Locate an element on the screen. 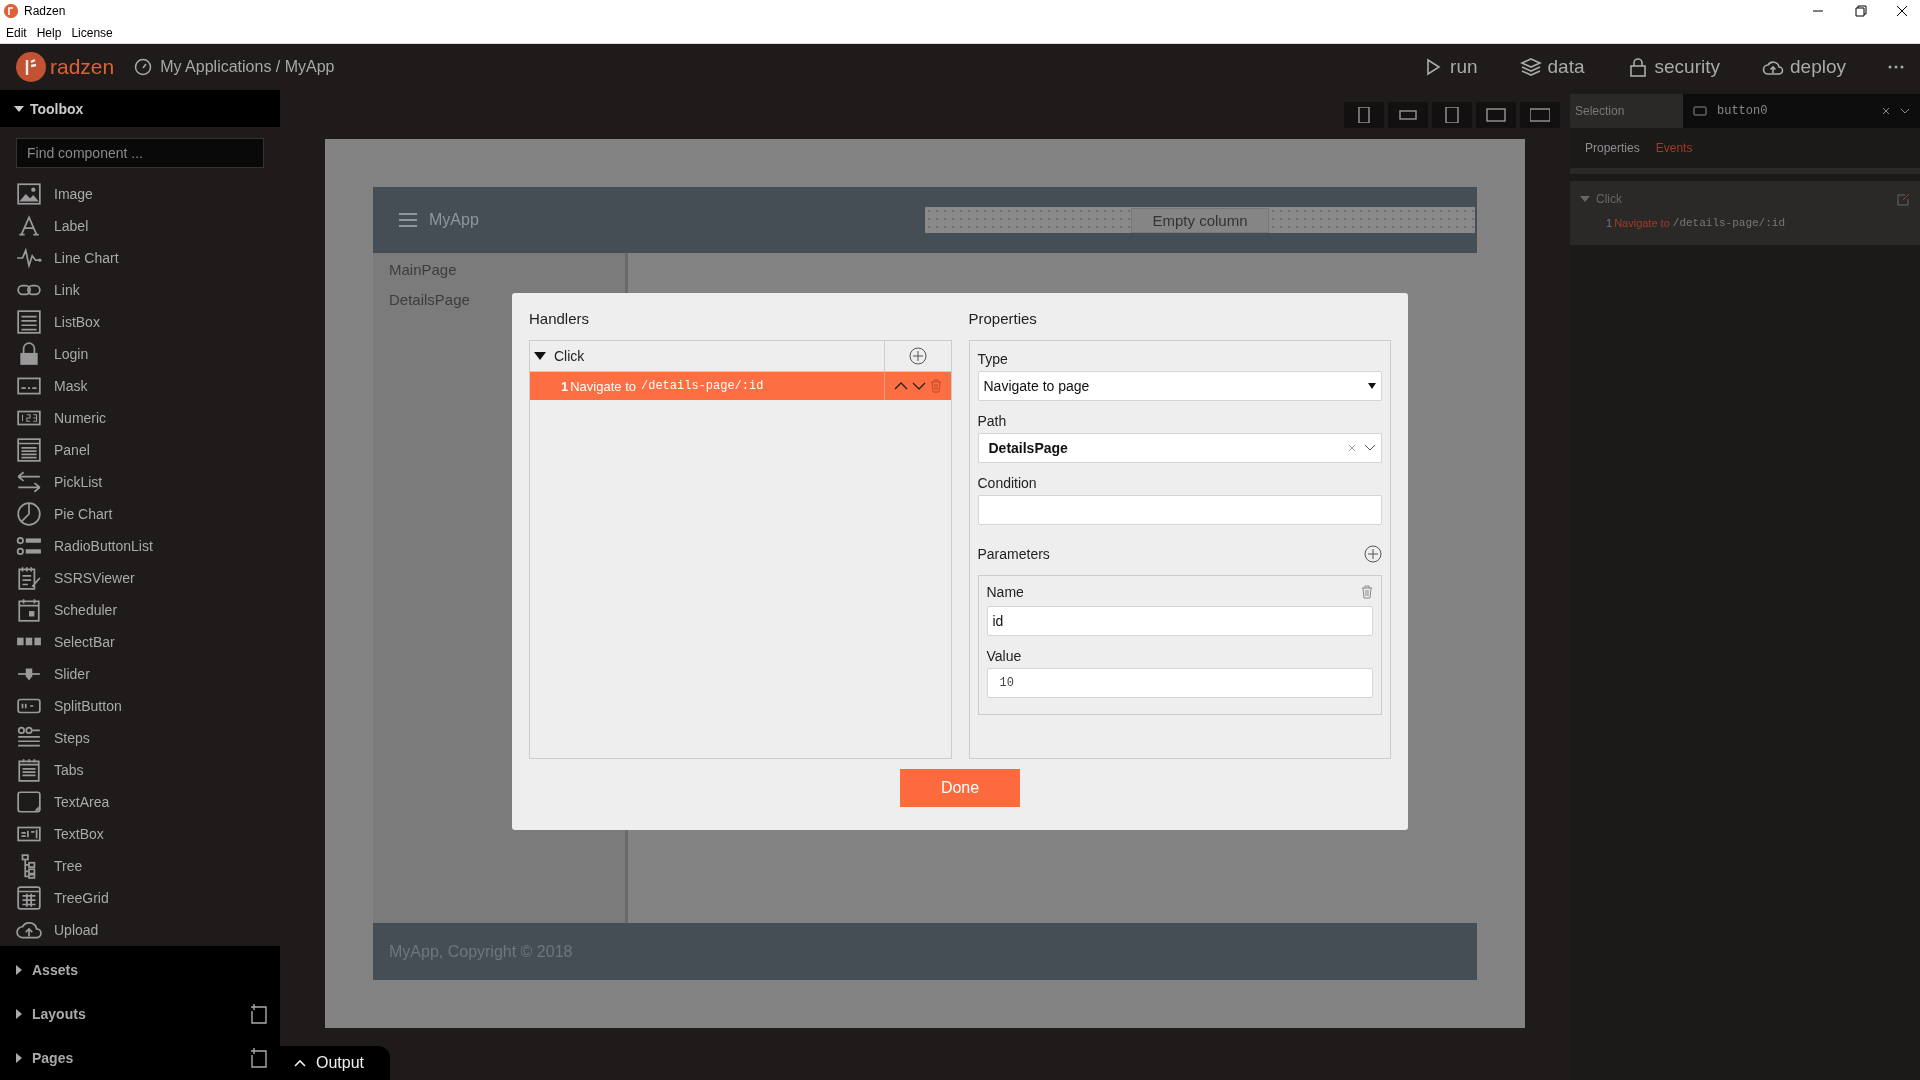 The width and height of the screenshot is (1920, 1080). value-field: 10 is located at coordinates (1179, 683).